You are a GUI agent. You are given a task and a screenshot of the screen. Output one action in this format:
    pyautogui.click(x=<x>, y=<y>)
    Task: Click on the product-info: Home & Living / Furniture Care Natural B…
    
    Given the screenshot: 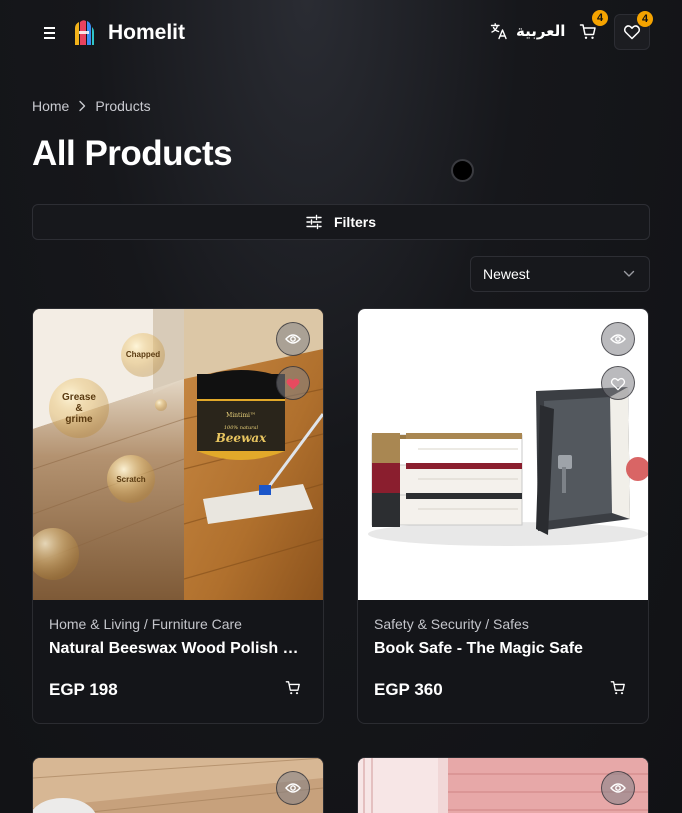 What is the action you would take?
    pyautogui.click(x=178, y=661)
    